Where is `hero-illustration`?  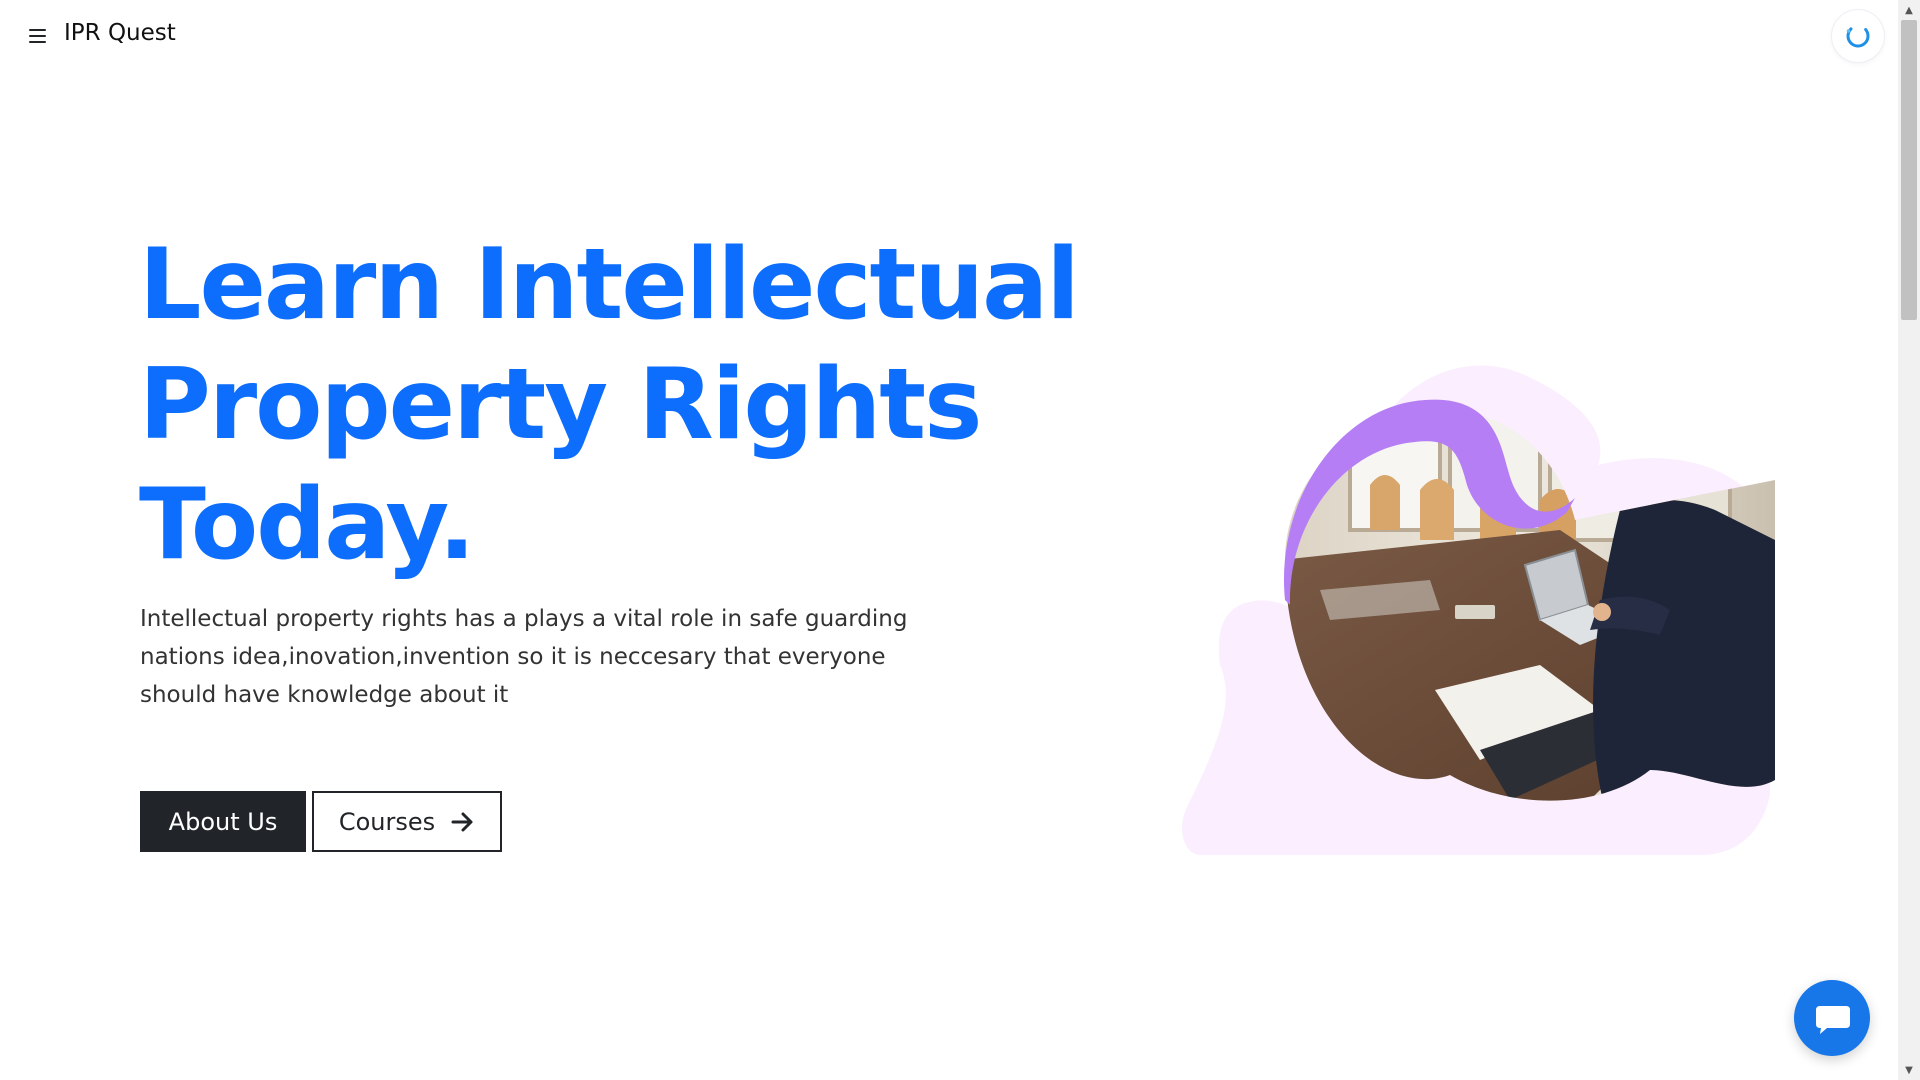 hero-illustration is located at coordinates (1480, 605).